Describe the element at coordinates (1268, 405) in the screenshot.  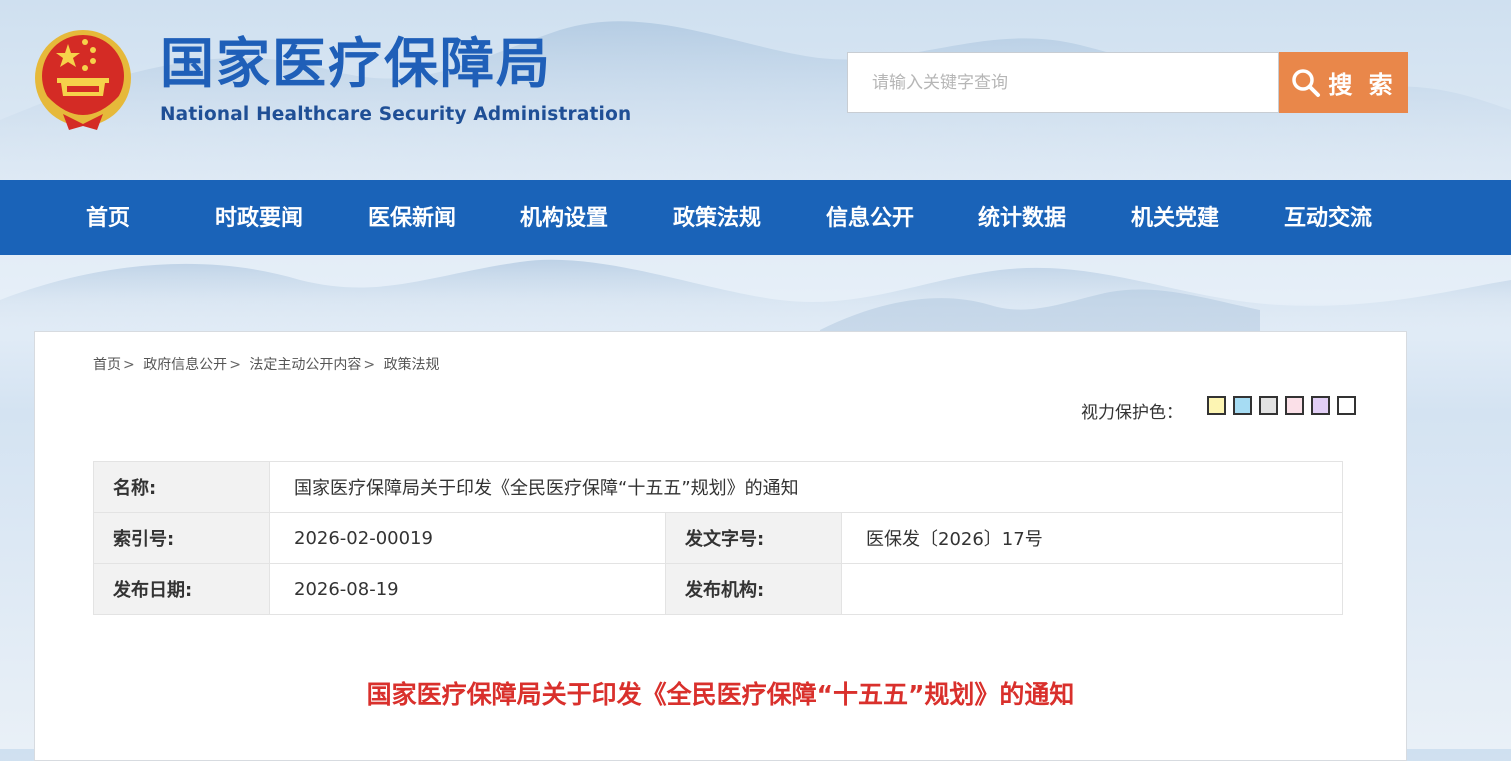
I see `swatch-gray` at that location.